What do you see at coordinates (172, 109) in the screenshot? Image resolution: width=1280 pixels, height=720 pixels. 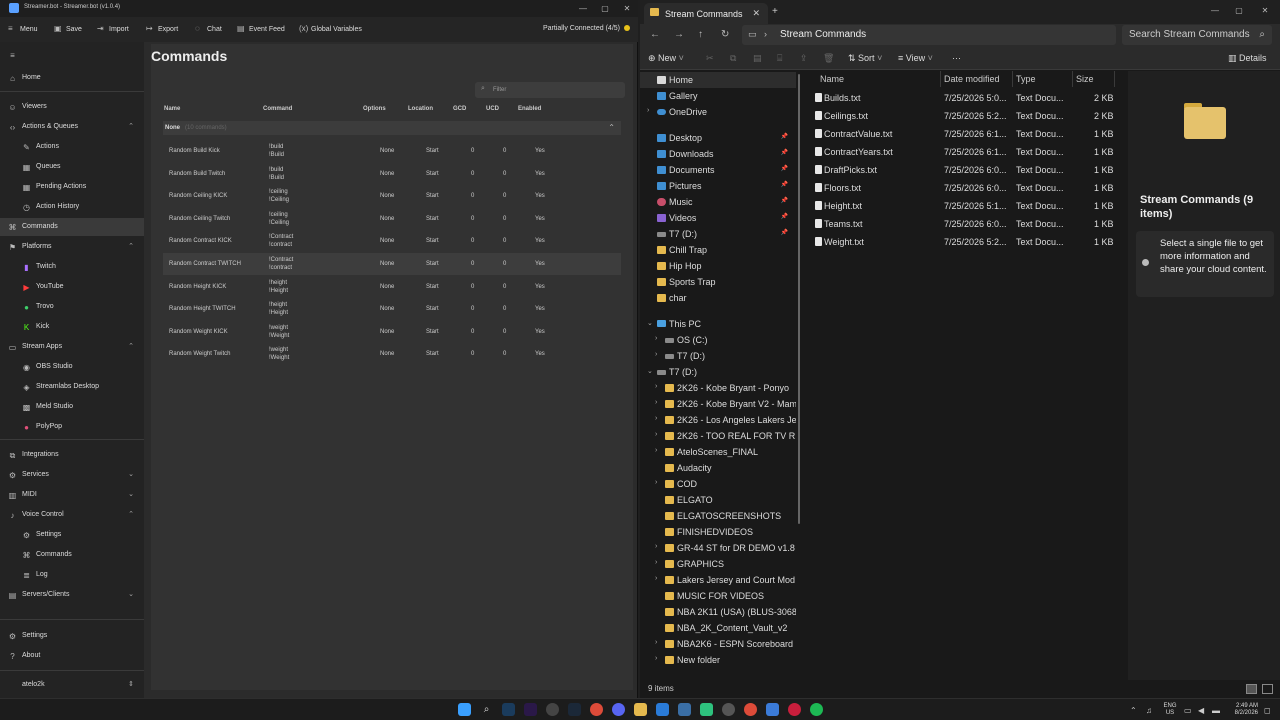 I see `column-header-name: Name` at bounding box center [172, 109].